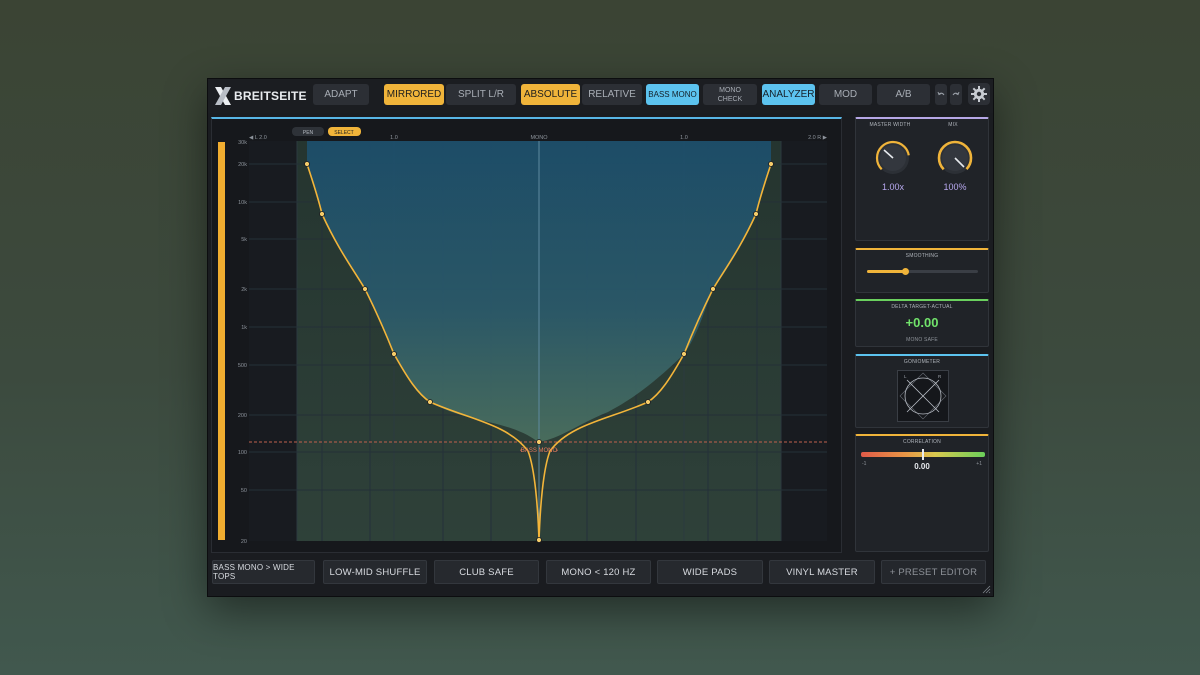 The image size is (1200, 675). What do you see at coordinates (822, 572) in the screenshot?
I see `preset-vinyl-master: VINYL MASTER` at bounding box center [822, 572].